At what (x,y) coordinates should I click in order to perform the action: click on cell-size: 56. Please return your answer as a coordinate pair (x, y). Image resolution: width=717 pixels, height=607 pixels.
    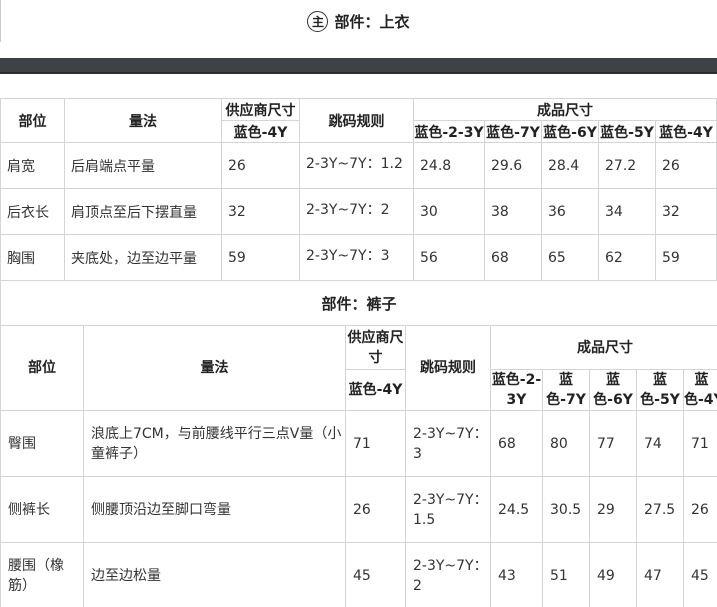
    Looking at the image, I should click on (449, 257).